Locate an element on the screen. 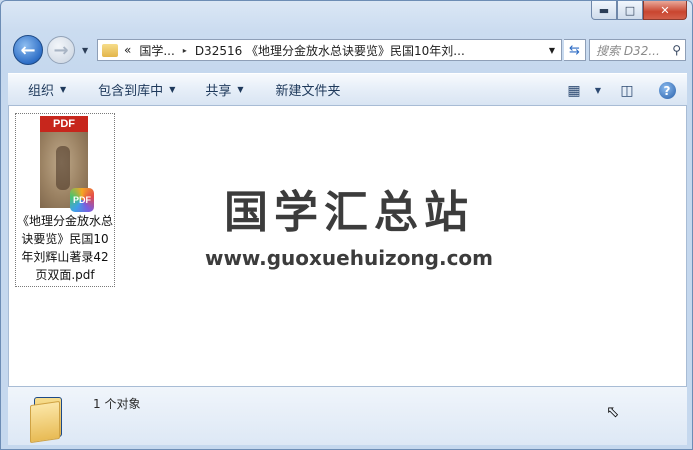  preview-figure is located at coordinates (63, 168).